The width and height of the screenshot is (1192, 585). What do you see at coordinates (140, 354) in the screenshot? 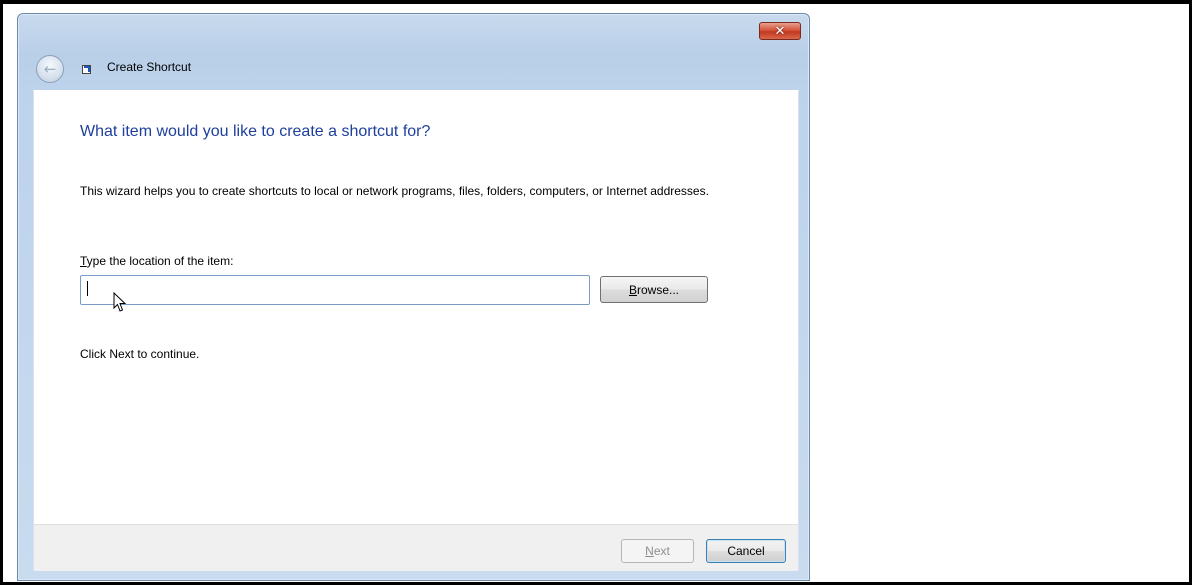
I see `continue-hint: Click Next to continue.` at bounding box center [140, 354].